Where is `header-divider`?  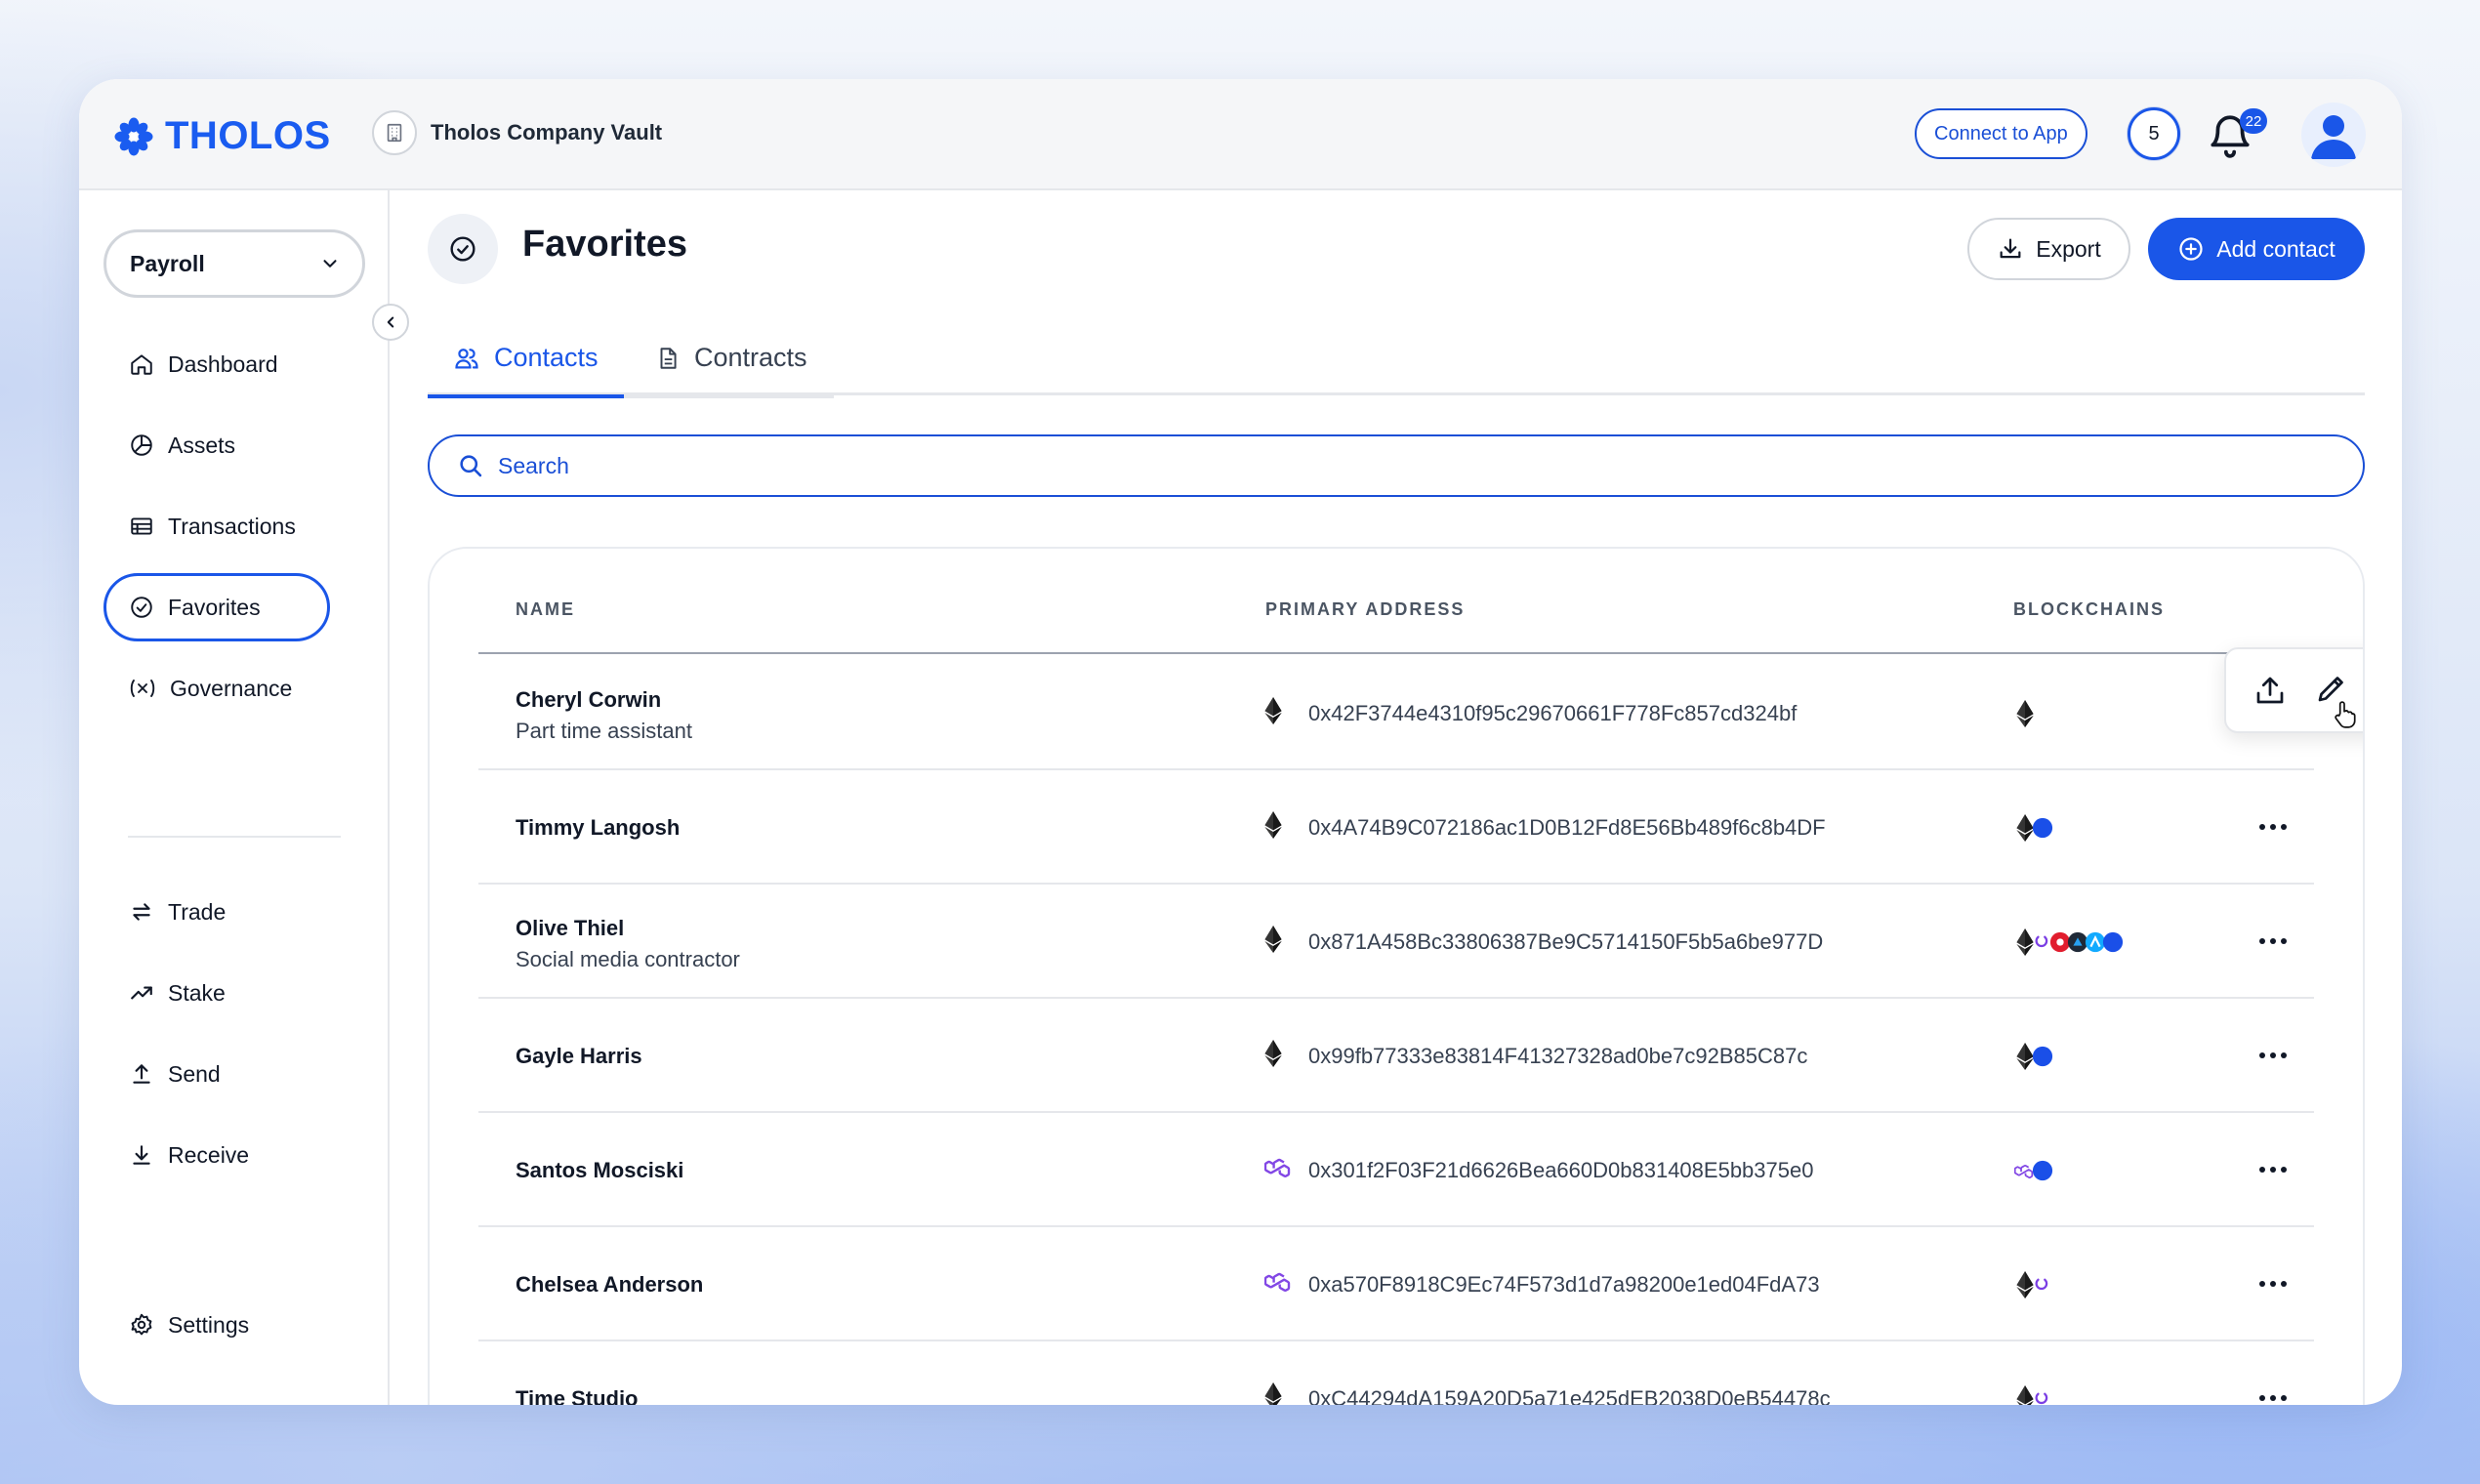 header-divider is located at coordinates (1396, 653).